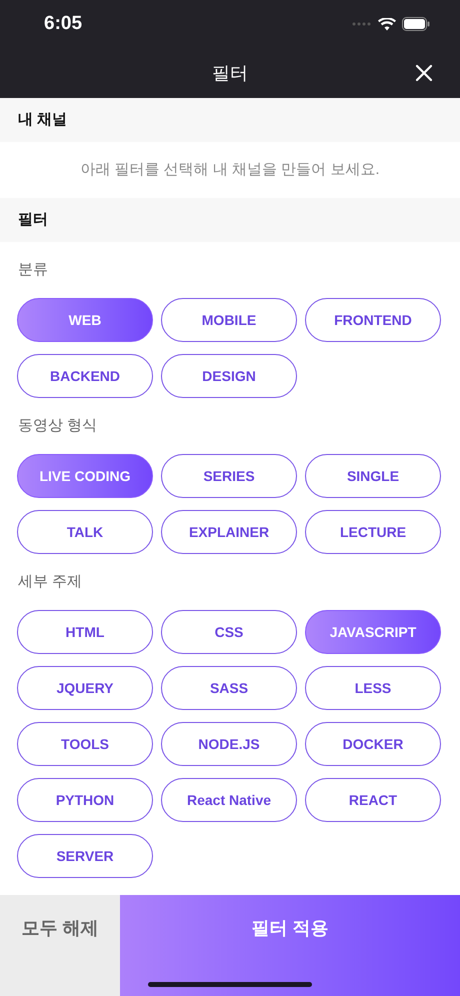  What do you see at coordinates (373, 688) in the screenshot?
I see `filter-chip: LESS` at bounding box center [373, 688].